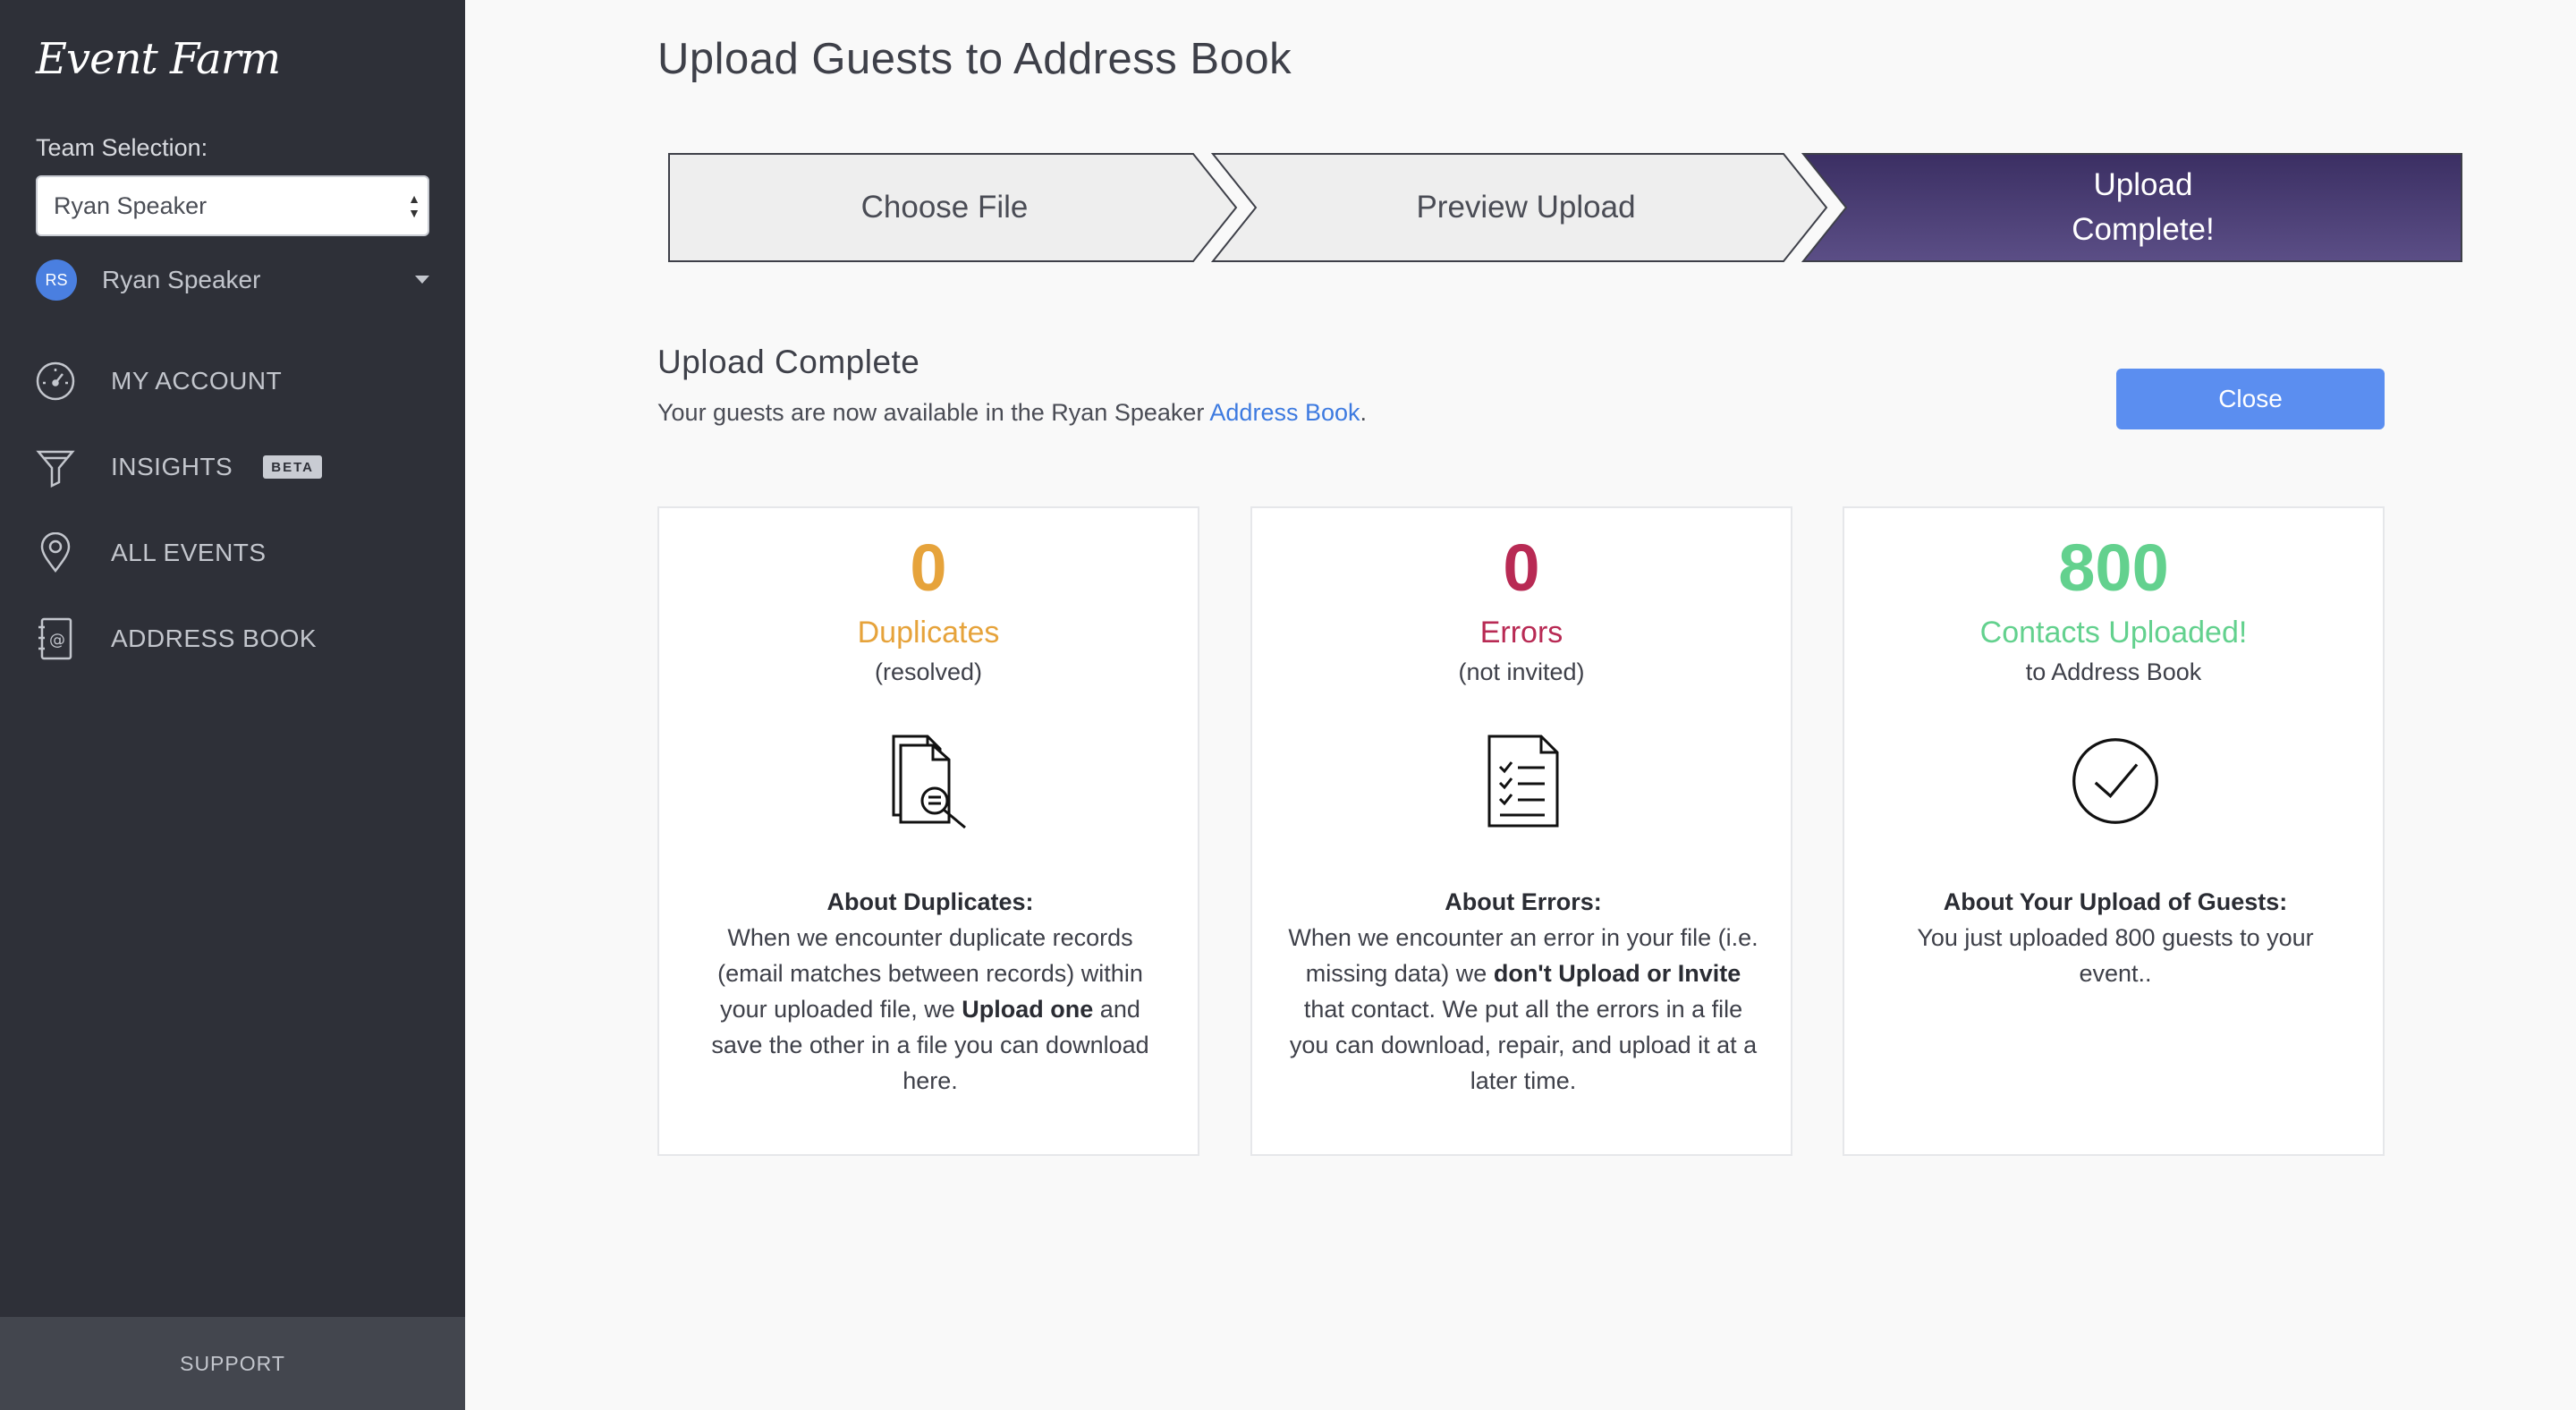 This screenshot has height=1410, width=2576. I want to click on beta-badge: BETA, so click(292, 467).